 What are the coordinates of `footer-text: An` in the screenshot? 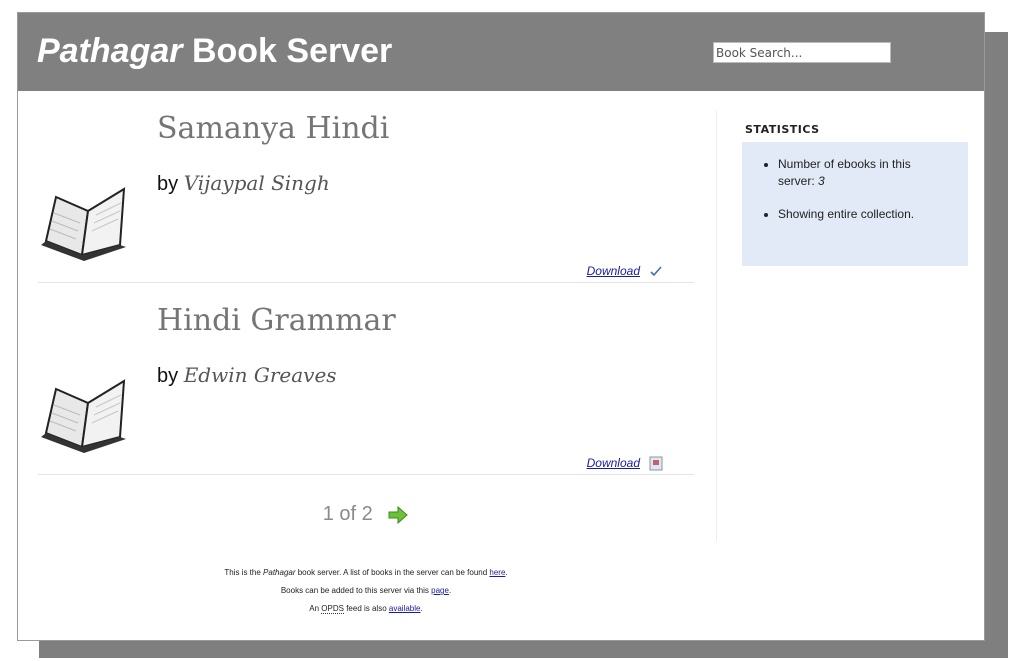 It's located at (315, 608).